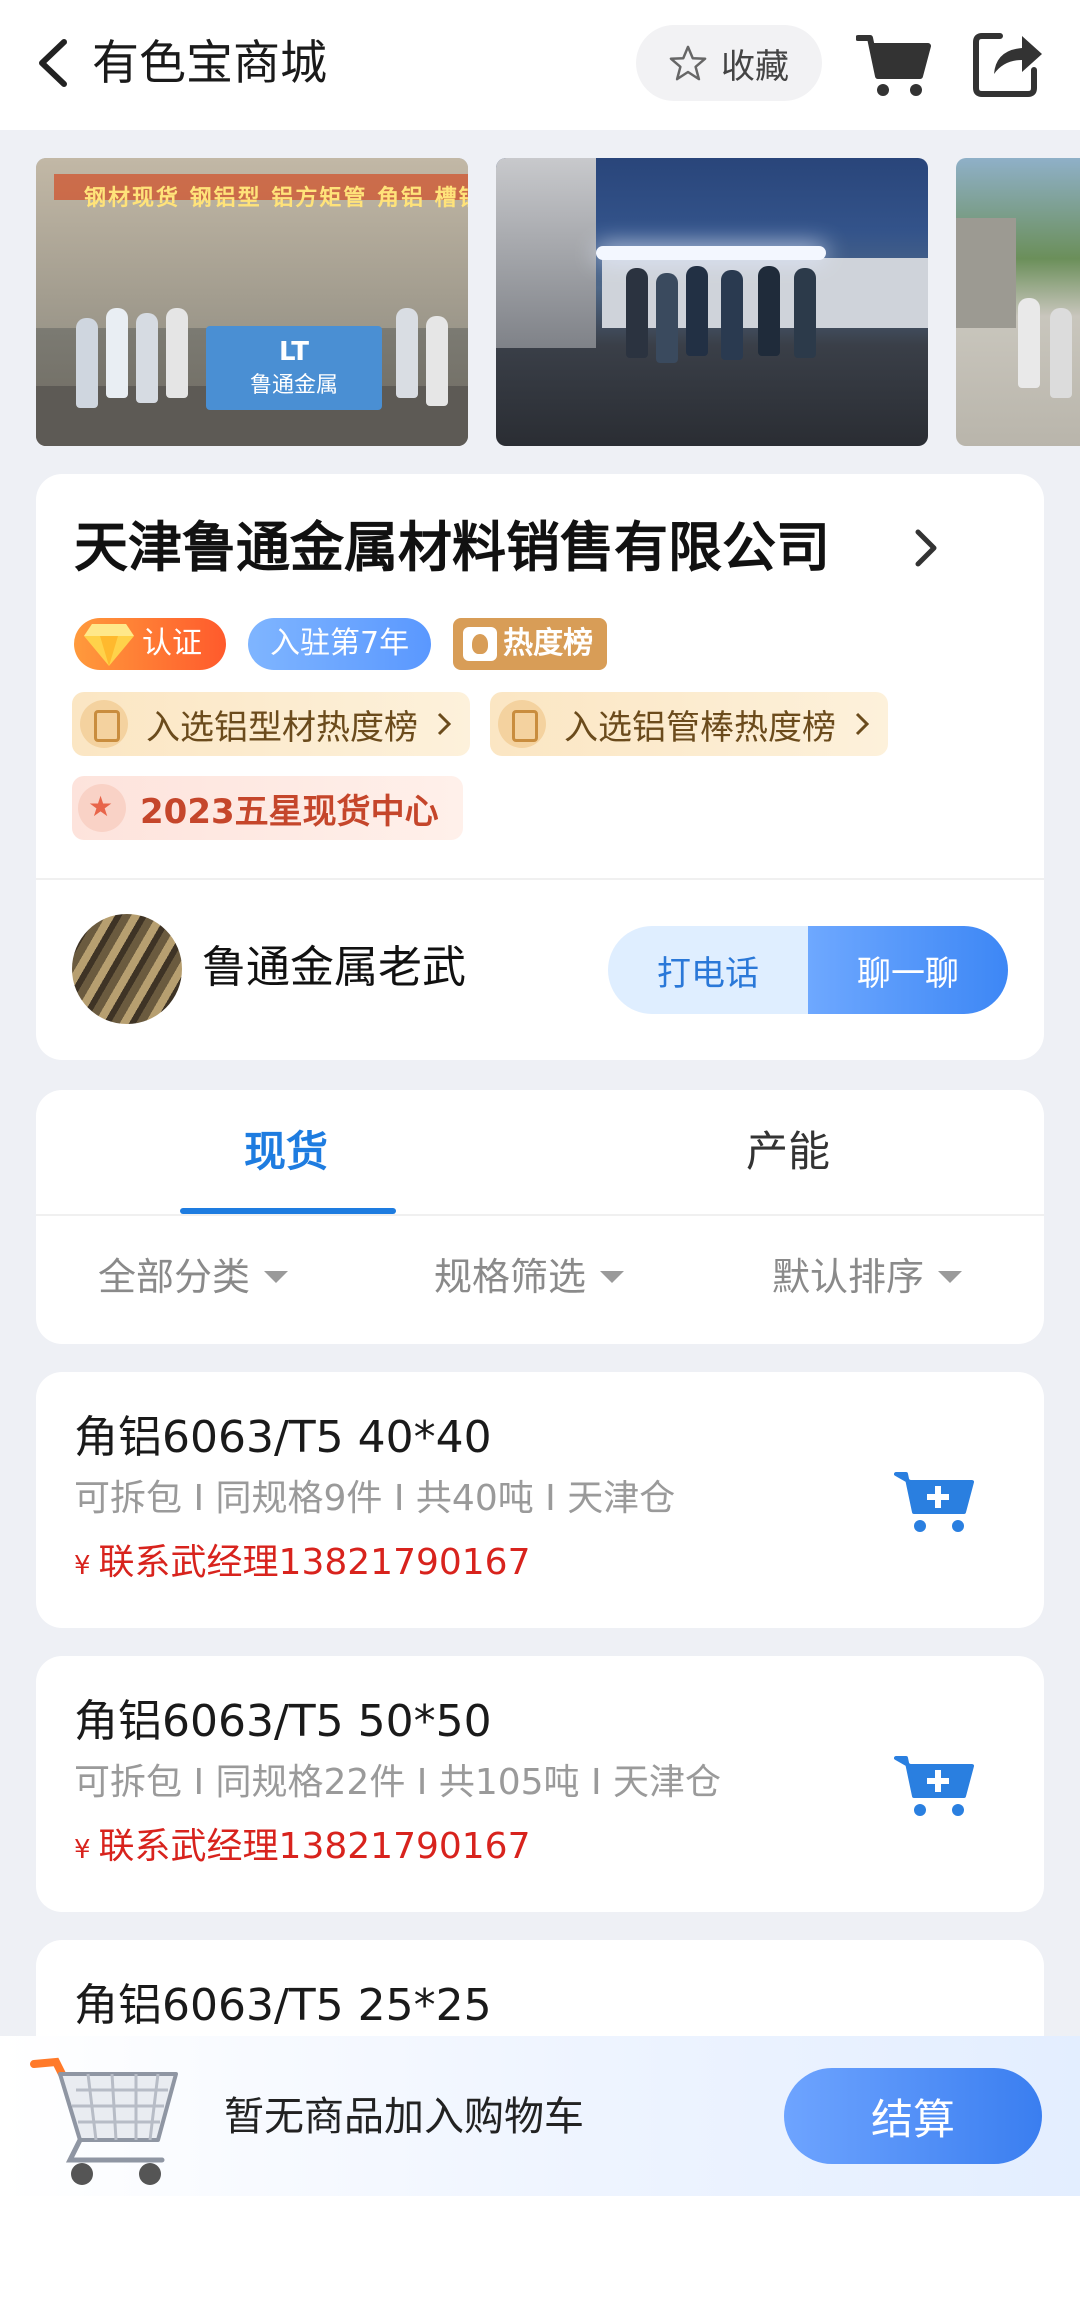  I want to click on ranking-pill-aluminum-tube: 入选铝管棒热度榜, so click(689, 724).